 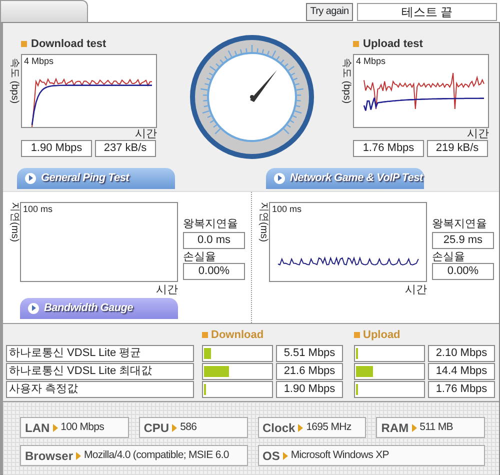 What do you see at coordinates (37, 428) in the screenshot?
I see `info-label: LAN` at bounding box center [37, 428].